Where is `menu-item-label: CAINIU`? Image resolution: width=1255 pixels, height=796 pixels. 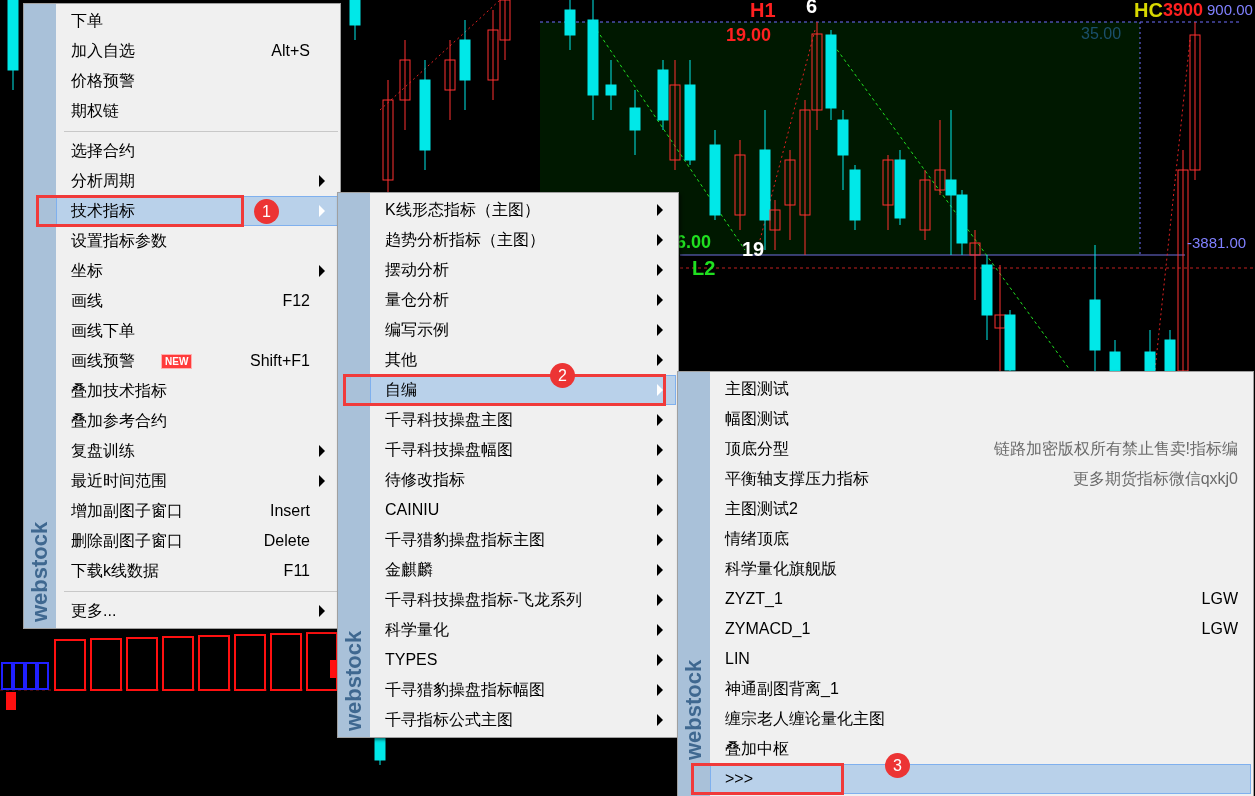 menu-item-label: CAINIU is located at coordinates (412, 510).